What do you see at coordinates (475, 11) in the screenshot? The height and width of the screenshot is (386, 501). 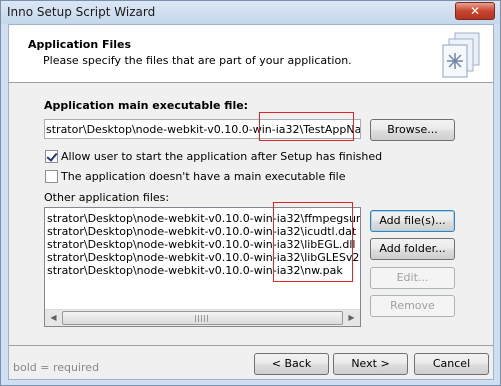 I see `close-button: ✕` at bounding box center [475, 11].